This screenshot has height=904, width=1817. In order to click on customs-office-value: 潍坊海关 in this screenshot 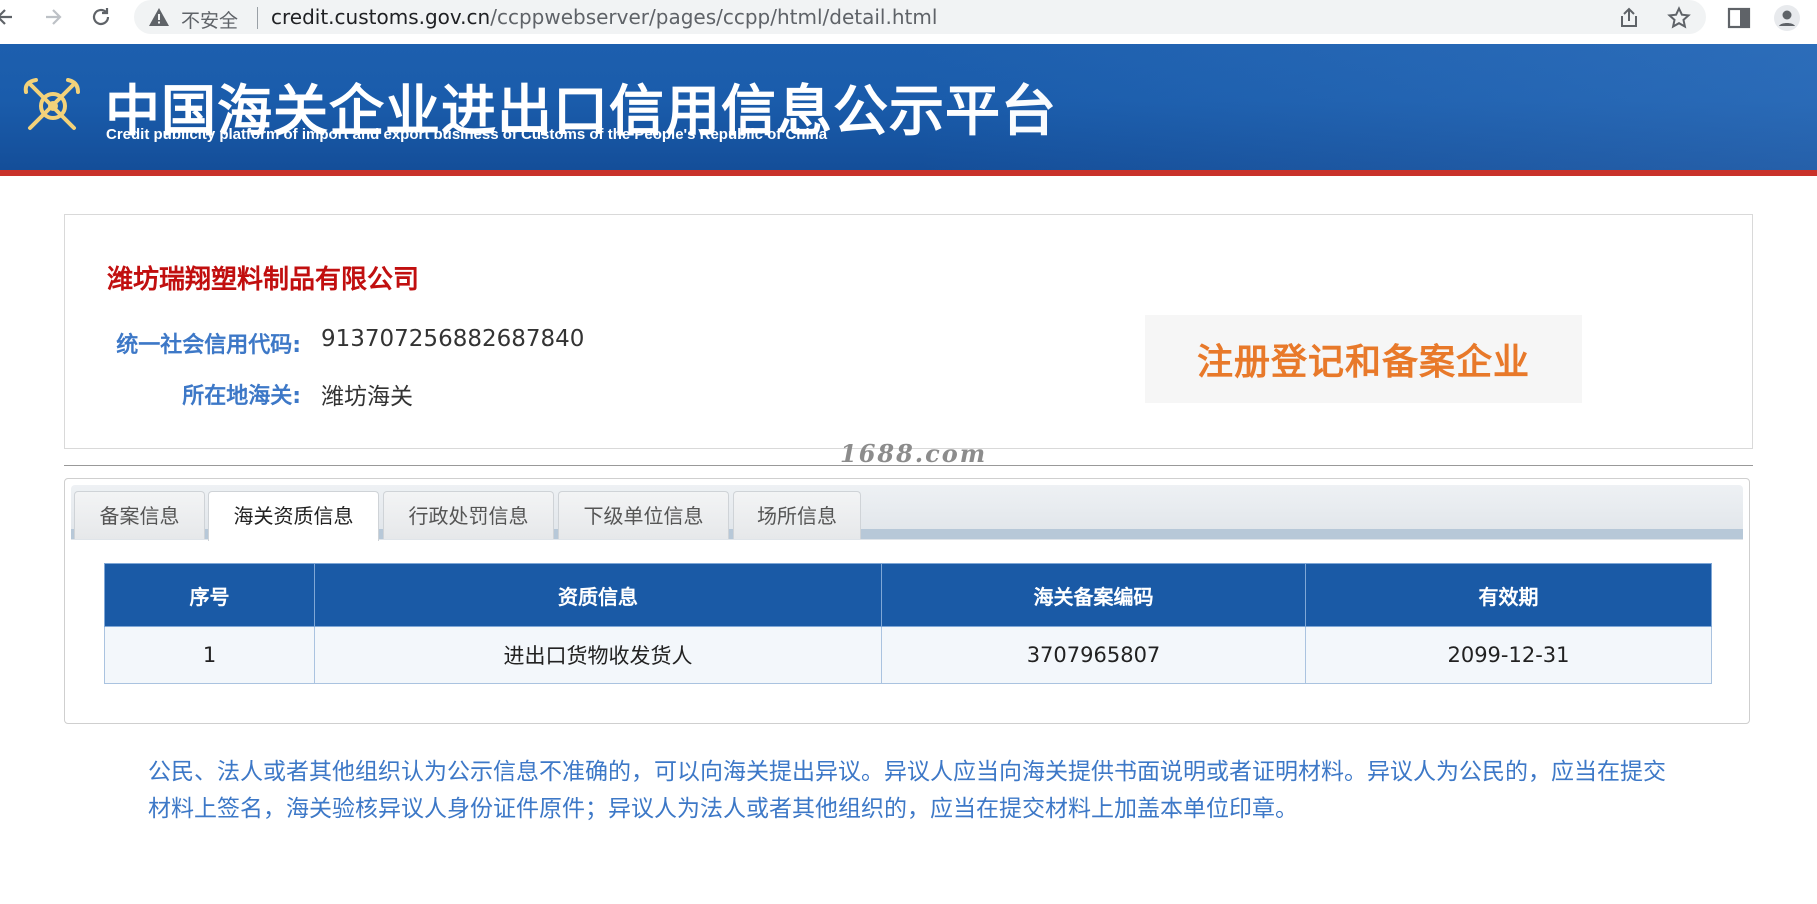, I will do `click(367, 397)`.